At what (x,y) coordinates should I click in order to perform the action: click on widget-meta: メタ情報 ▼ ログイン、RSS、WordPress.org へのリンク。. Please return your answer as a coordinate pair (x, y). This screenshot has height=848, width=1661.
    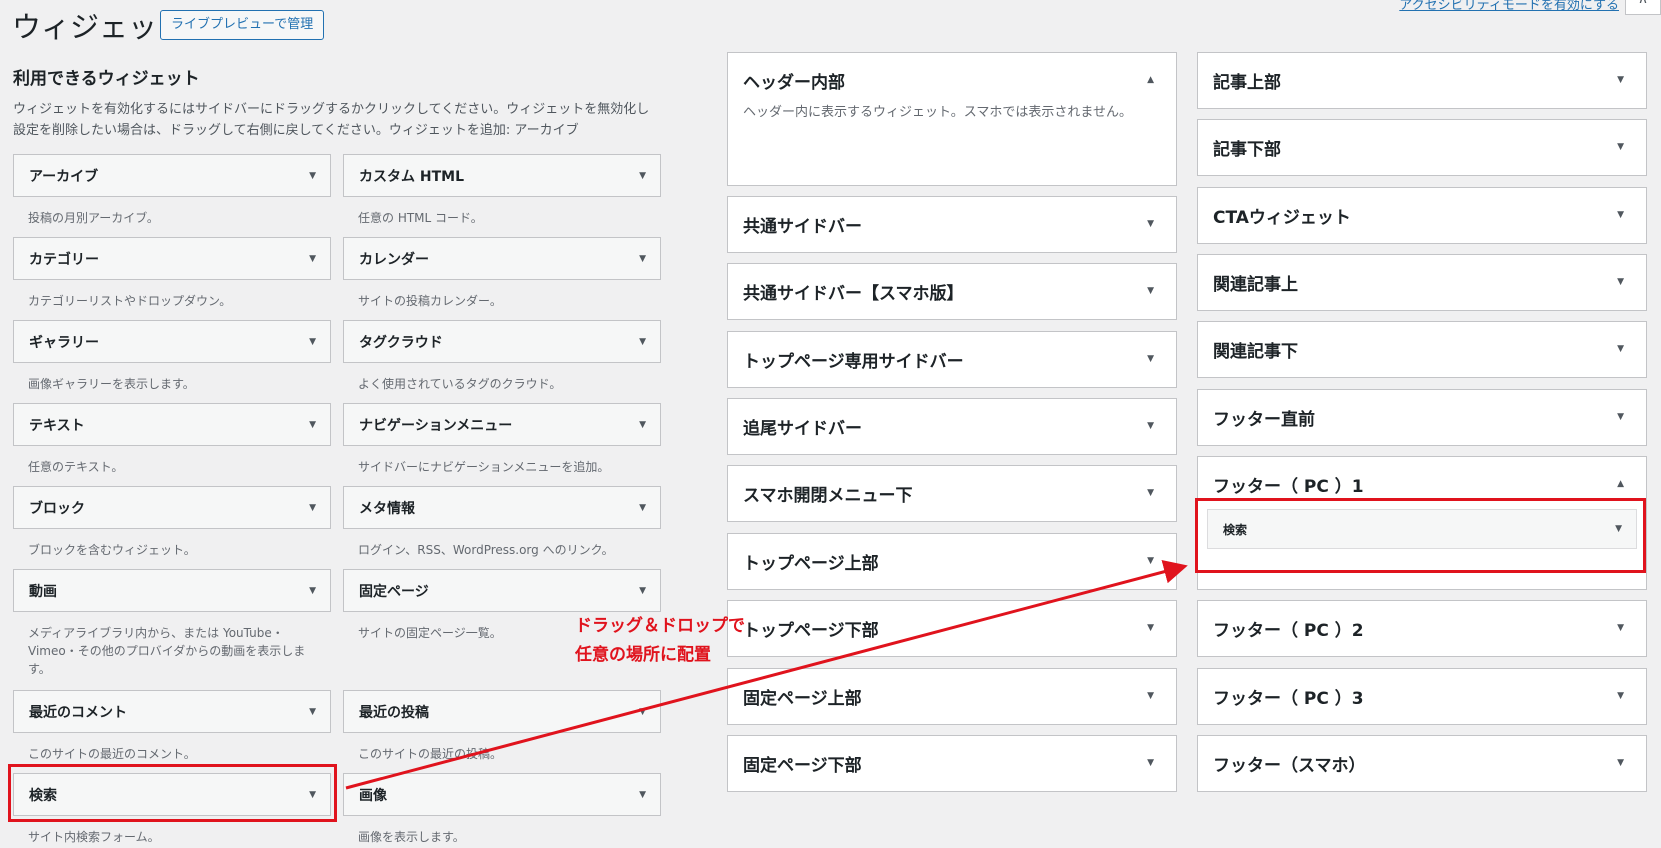
    Looking at the image, I should click on (502, 522).